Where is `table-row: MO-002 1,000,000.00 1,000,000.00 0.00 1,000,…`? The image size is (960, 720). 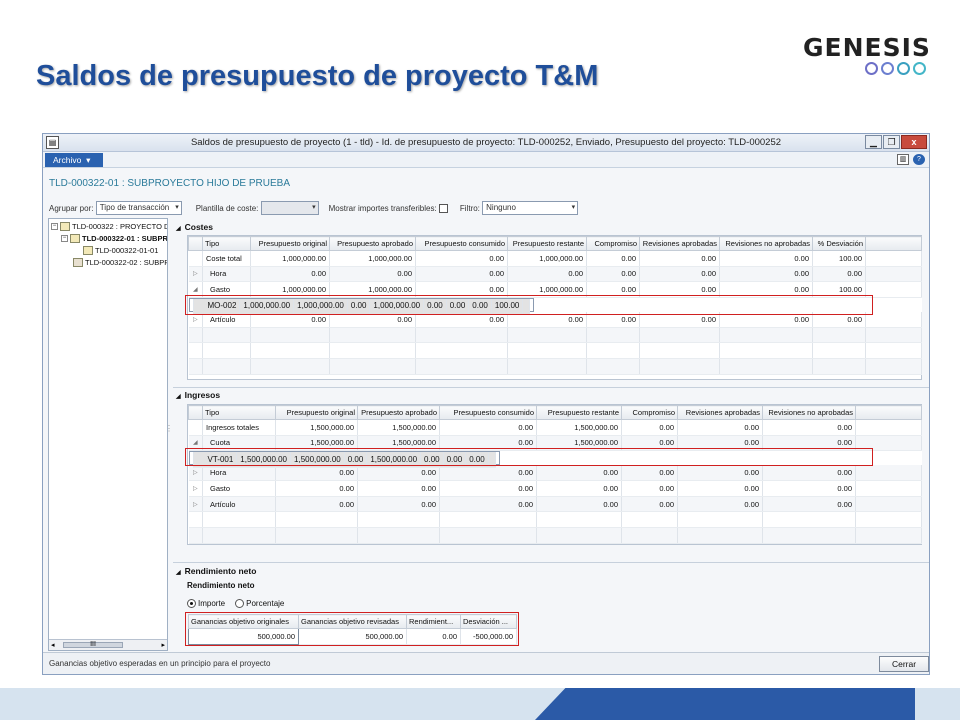
table-row: MO-002 1,000,000.00 1,000,000.00 0.00 1,000,… is located at coordinates (361, 306).